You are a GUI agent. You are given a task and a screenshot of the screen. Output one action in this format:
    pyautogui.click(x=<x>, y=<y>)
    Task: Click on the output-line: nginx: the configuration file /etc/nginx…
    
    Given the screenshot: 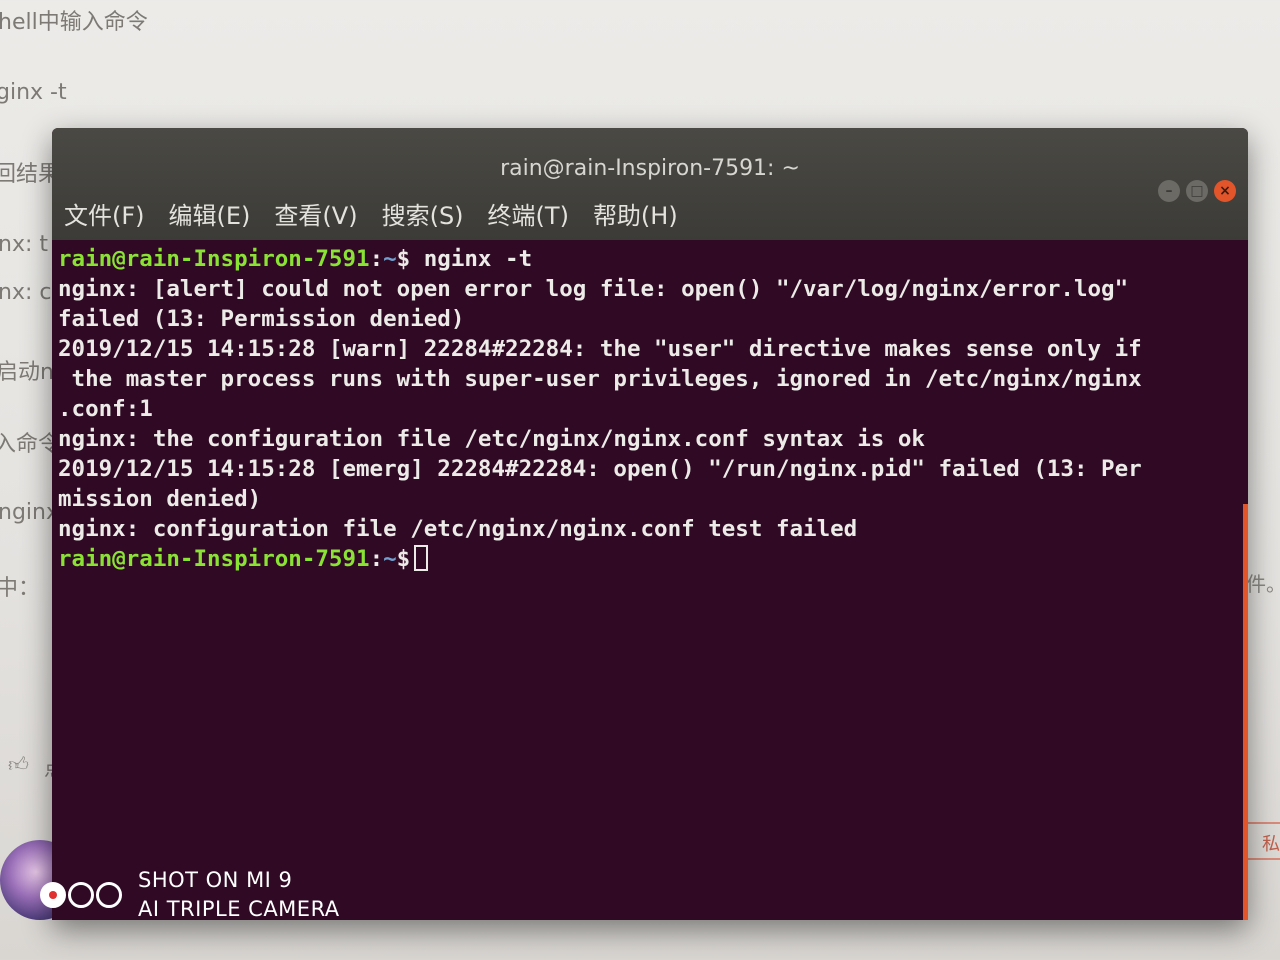 What is the action you would take?
    pyautogui.click(x=491, y=439)
    